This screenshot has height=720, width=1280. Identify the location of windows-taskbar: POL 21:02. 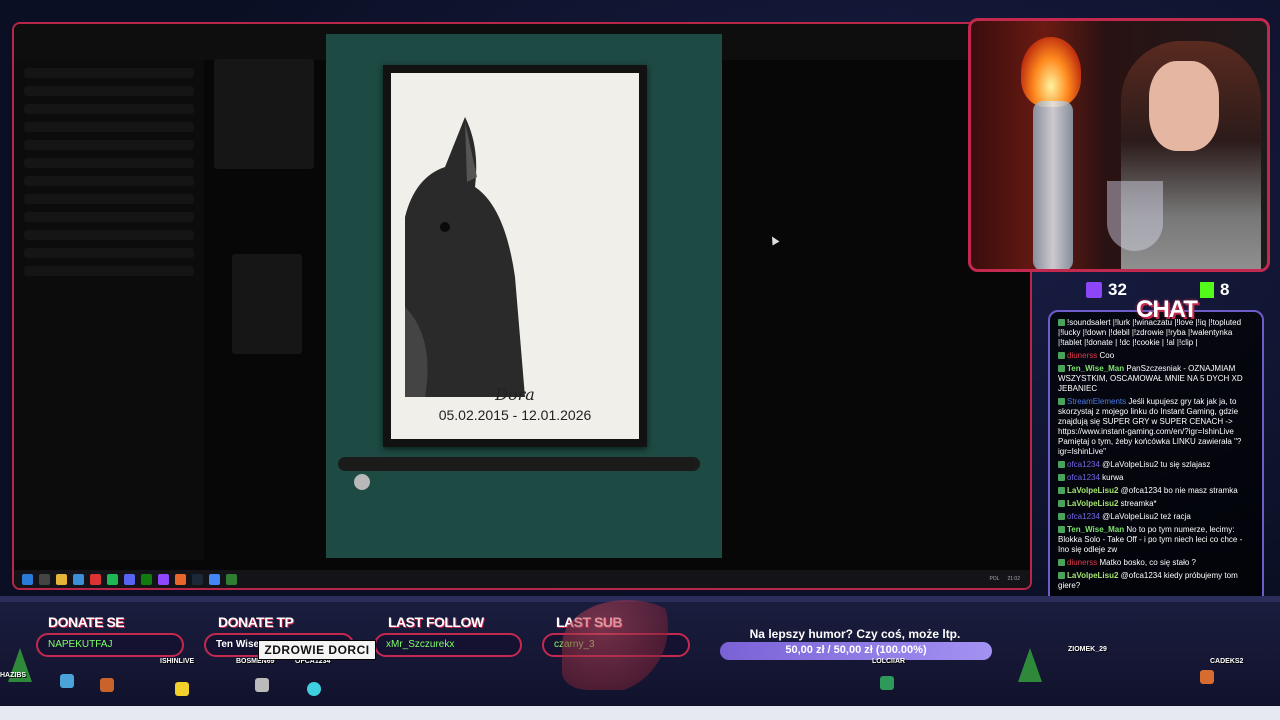
(522, 579).